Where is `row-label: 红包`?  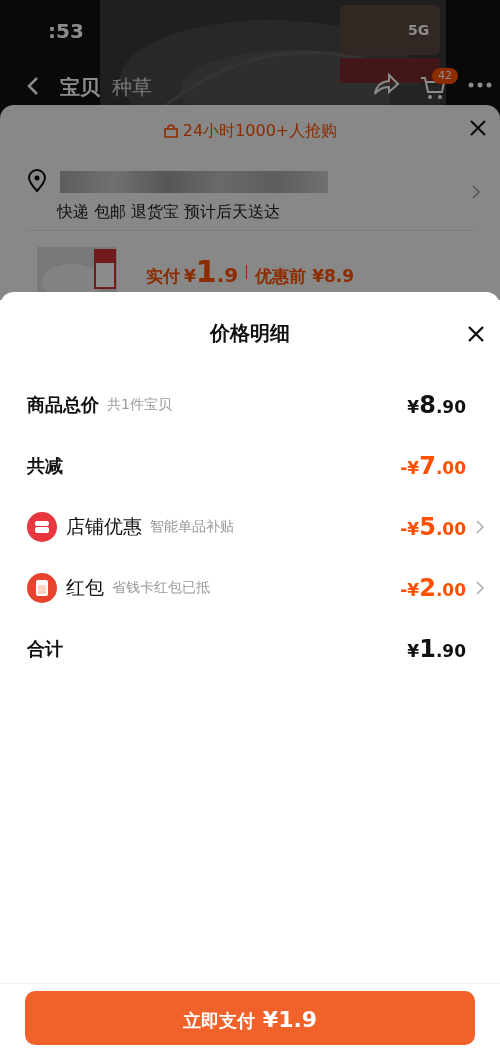 row-label: 红包 is located at coordinates (85, 588).